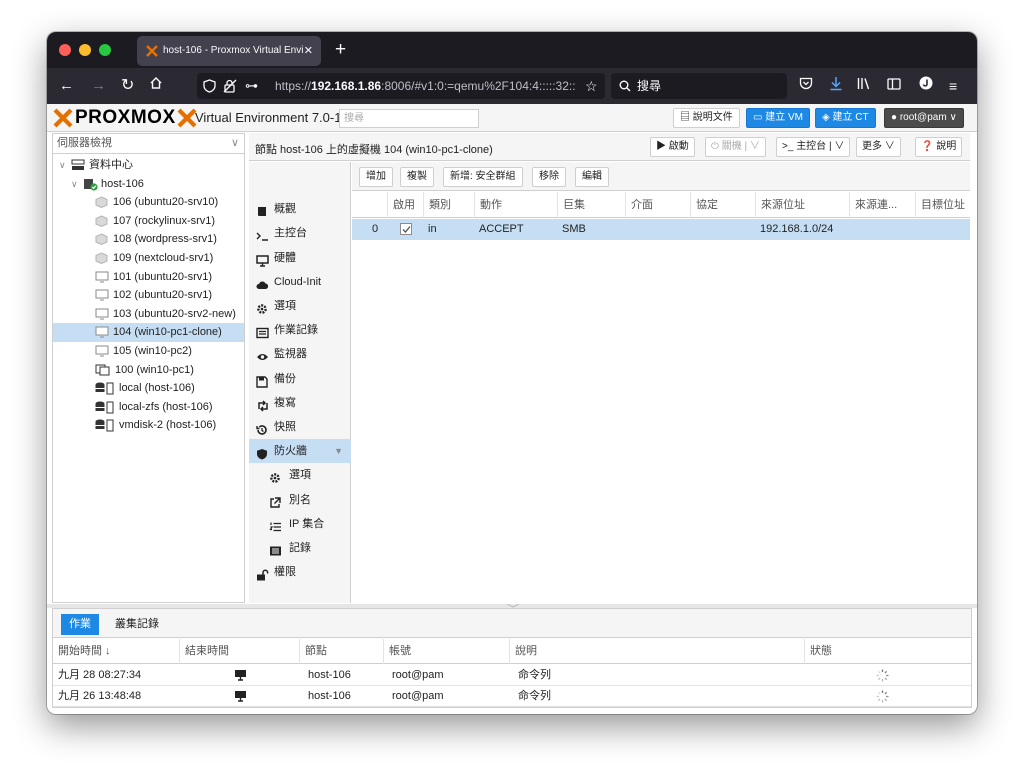  Describe the element at coordinates (549, 177) in the screenshot. I see `remove-rule-button: 移除` at that location.